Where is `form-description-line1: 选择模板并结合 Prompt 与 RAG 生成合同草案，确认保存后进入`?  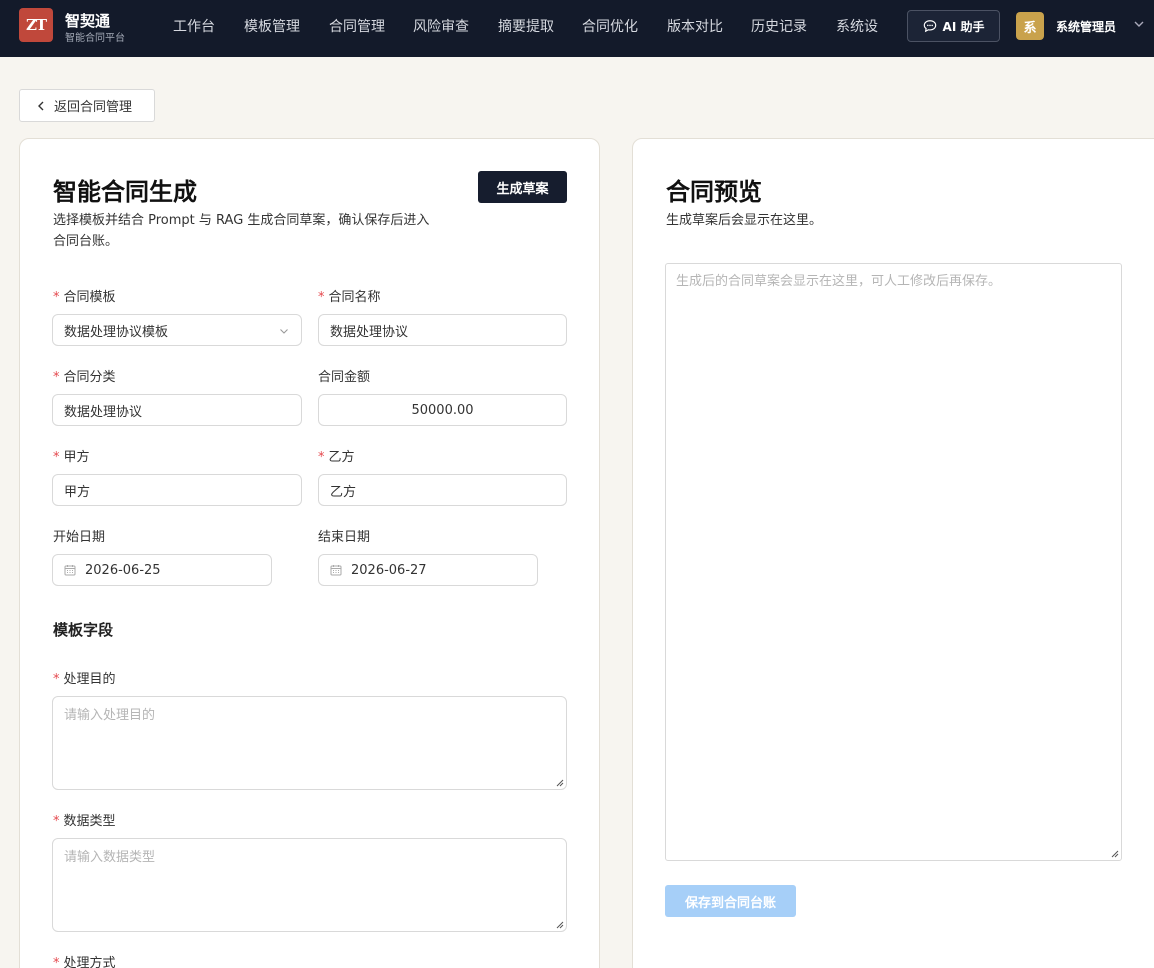 form-description-line1: 选择模板并结合 Prompt 与 RAG 生成合同草案，确认保存后进入 is located at coordinates (241, 220).